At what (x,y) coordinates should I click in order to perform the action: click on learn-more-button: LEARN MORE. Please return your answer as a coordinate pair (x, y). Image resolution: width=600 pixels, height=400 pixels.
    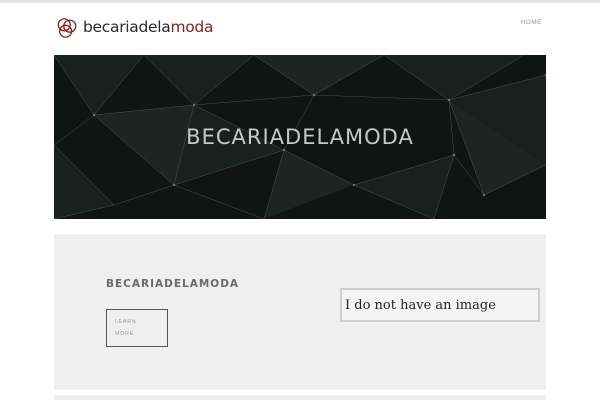
    Looking at the image, I should click on (137, 328).